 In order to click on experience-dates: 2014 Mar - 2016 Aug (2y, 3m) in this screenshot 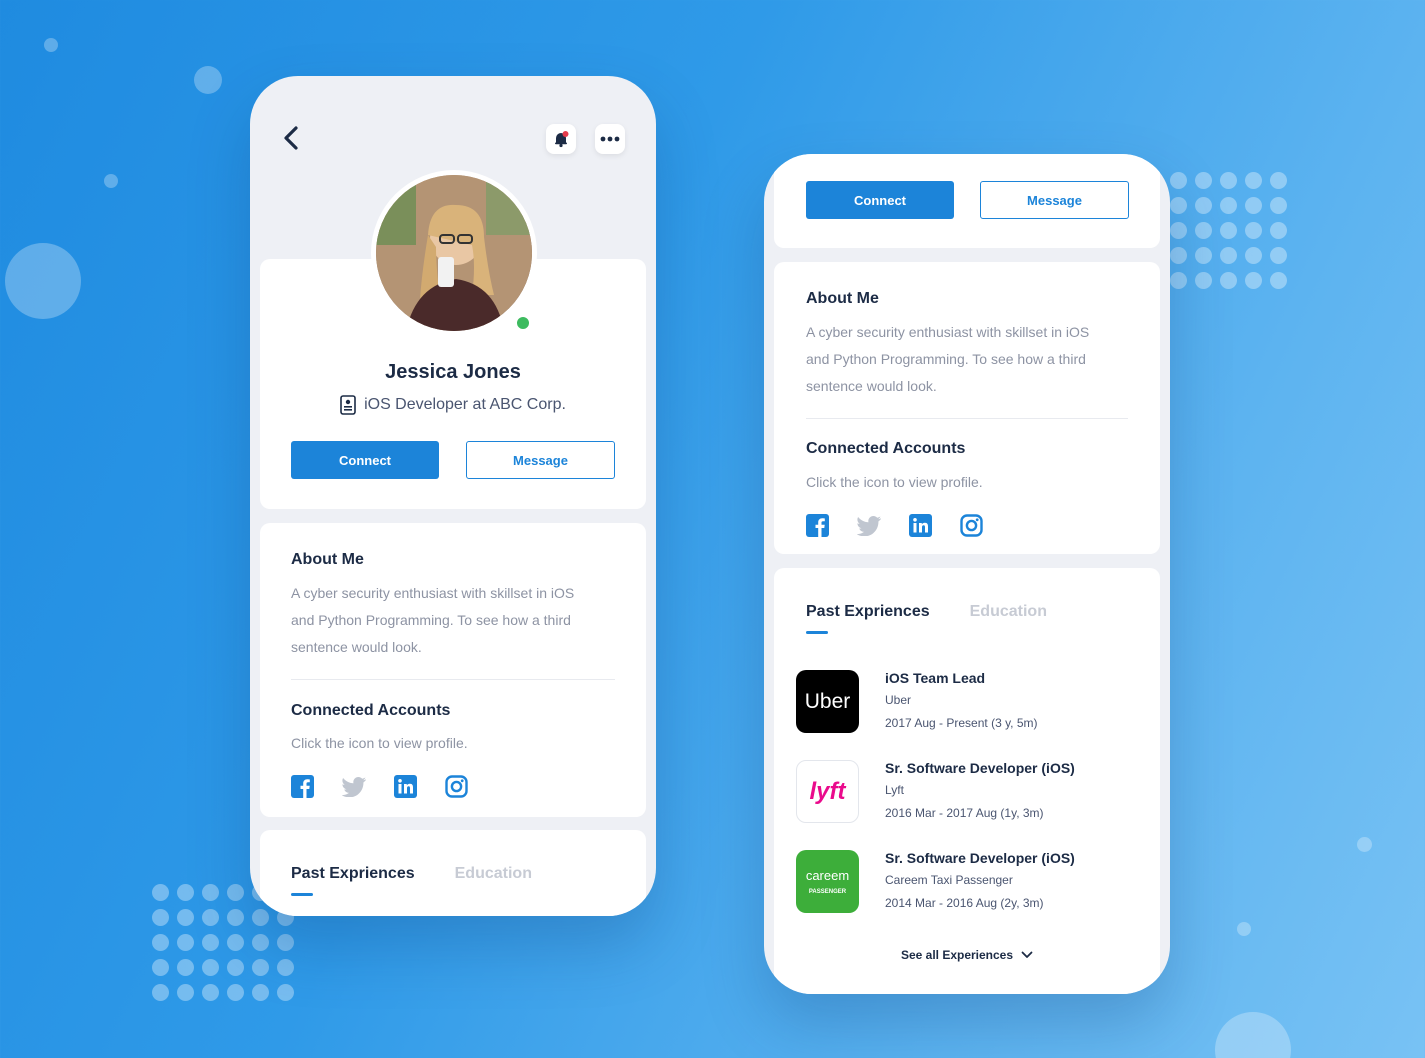, I will do `click(964, 903)`.